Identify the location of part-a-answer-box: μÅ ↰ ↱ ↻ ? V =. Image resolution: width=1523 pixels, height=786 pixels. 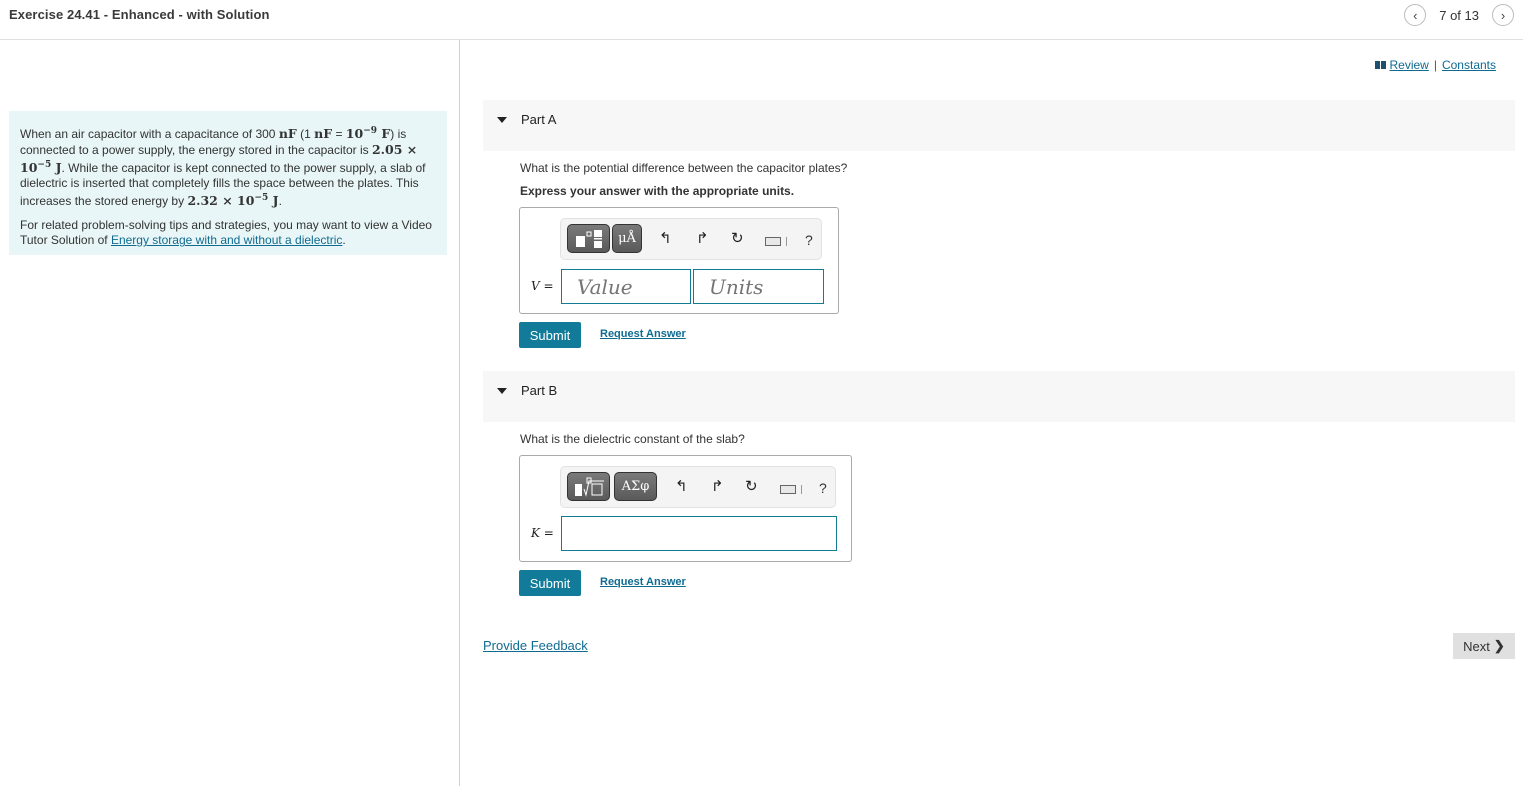
(679, 260).